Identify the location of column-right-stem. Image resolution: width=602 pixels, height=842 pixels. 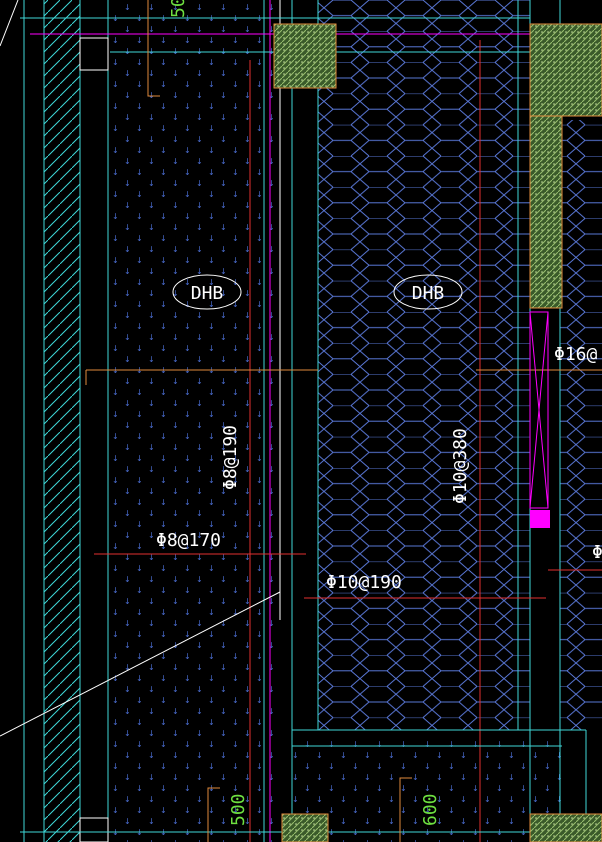
(546, 212).